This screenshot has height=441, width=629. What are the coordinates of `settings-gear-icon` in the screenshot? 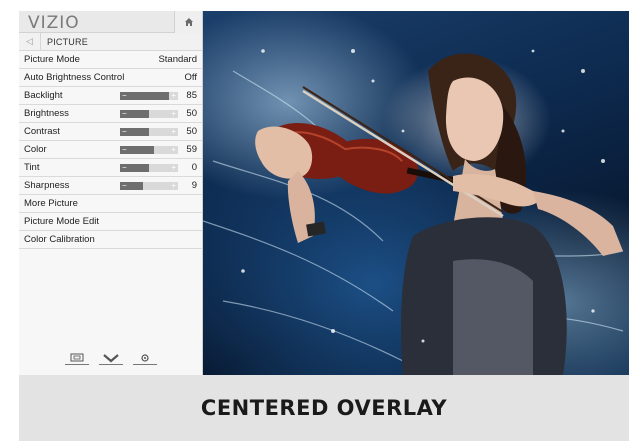 It's located at (145, 357).